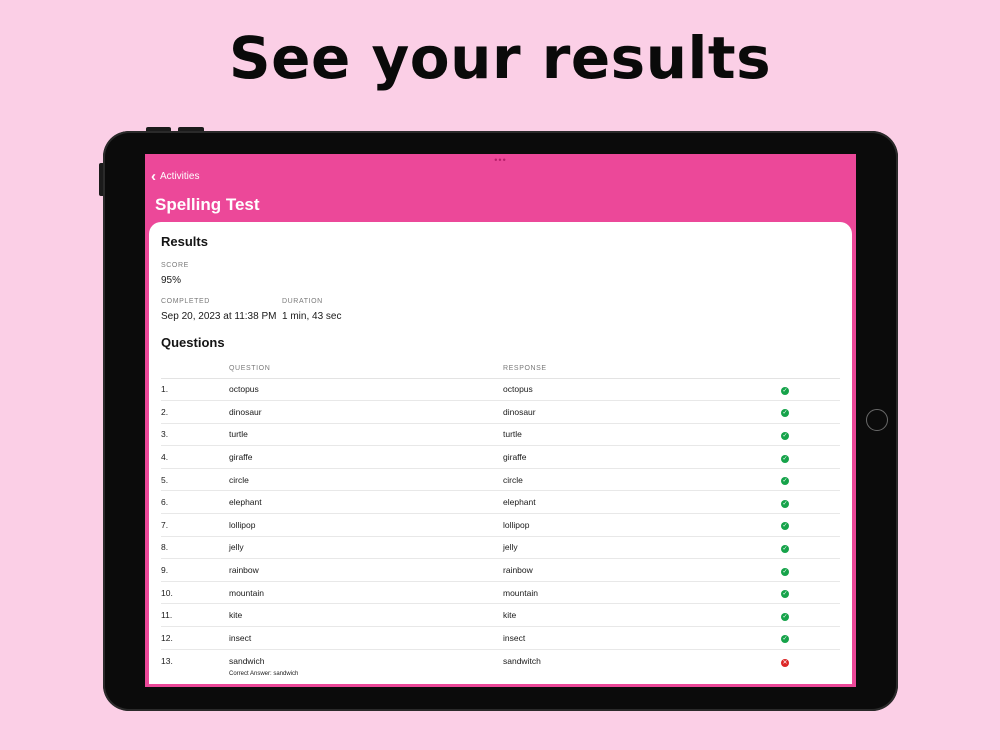 The width and height of the screenshot is (1000, 750). Describe the element at coordinates (195, 593) in the screenshot. I see `question-number: 10.` at that location.